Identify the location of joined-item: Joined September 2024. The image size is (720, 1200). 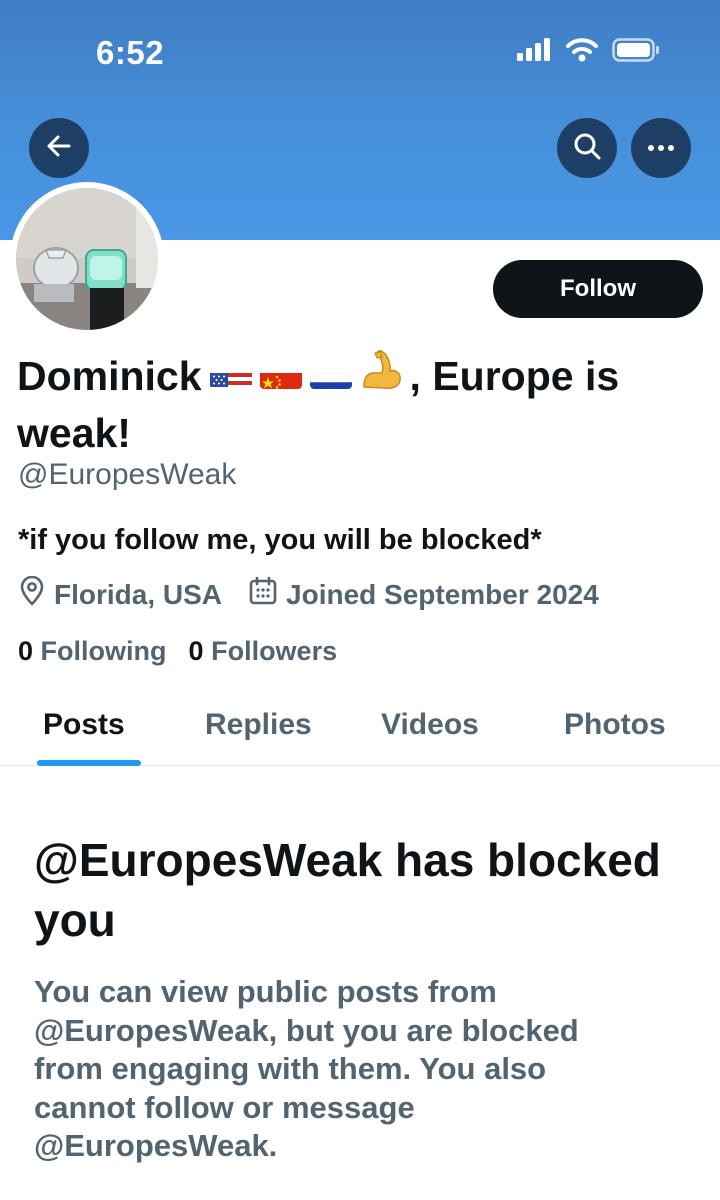
(423, 594).